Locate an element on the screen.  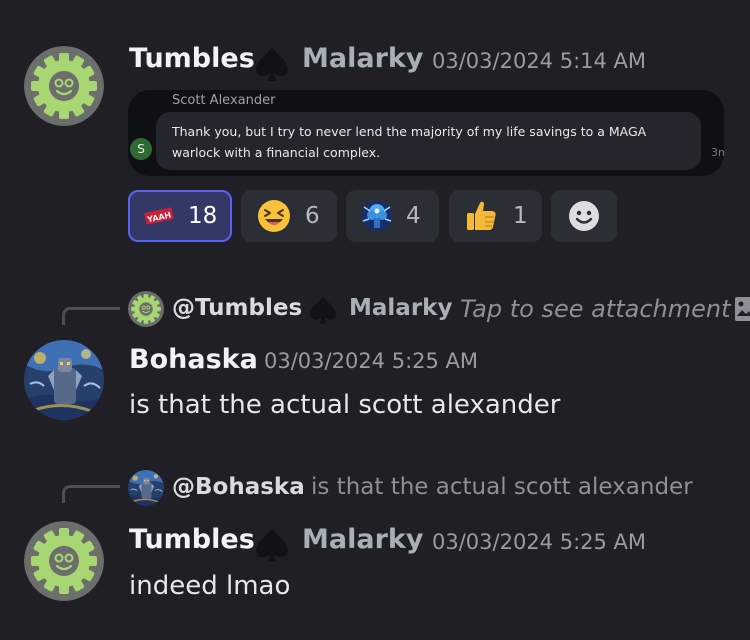
reply-preview: is that the actual scott alexander is located at coordinates (502, 487).